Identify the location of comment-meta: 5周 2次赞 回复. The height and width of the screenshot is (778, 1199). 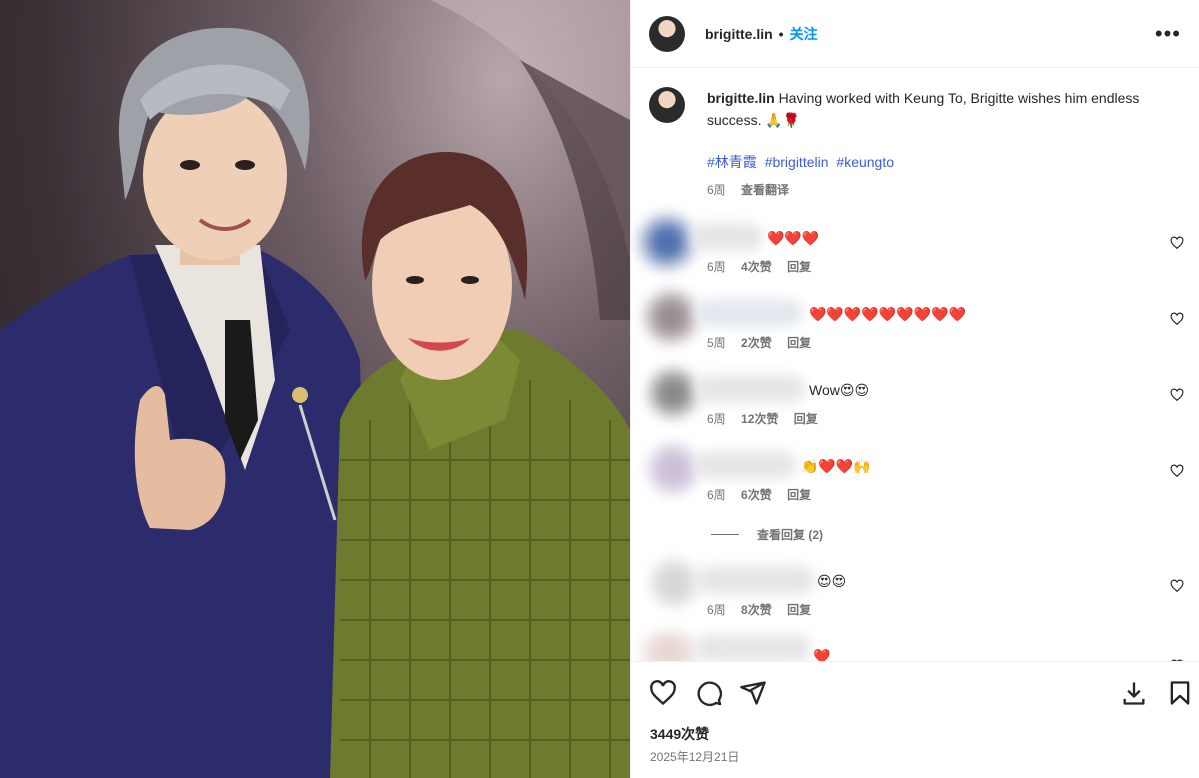
(759, 342).